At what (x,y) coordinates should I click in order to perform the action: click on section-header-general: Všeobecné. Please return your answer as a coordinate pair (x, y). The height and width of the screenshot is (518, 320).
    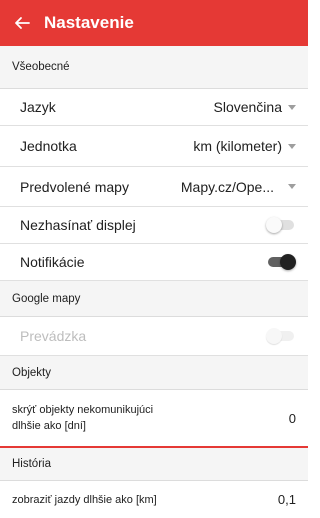
    Looking at the image, I should click on (154, 67).